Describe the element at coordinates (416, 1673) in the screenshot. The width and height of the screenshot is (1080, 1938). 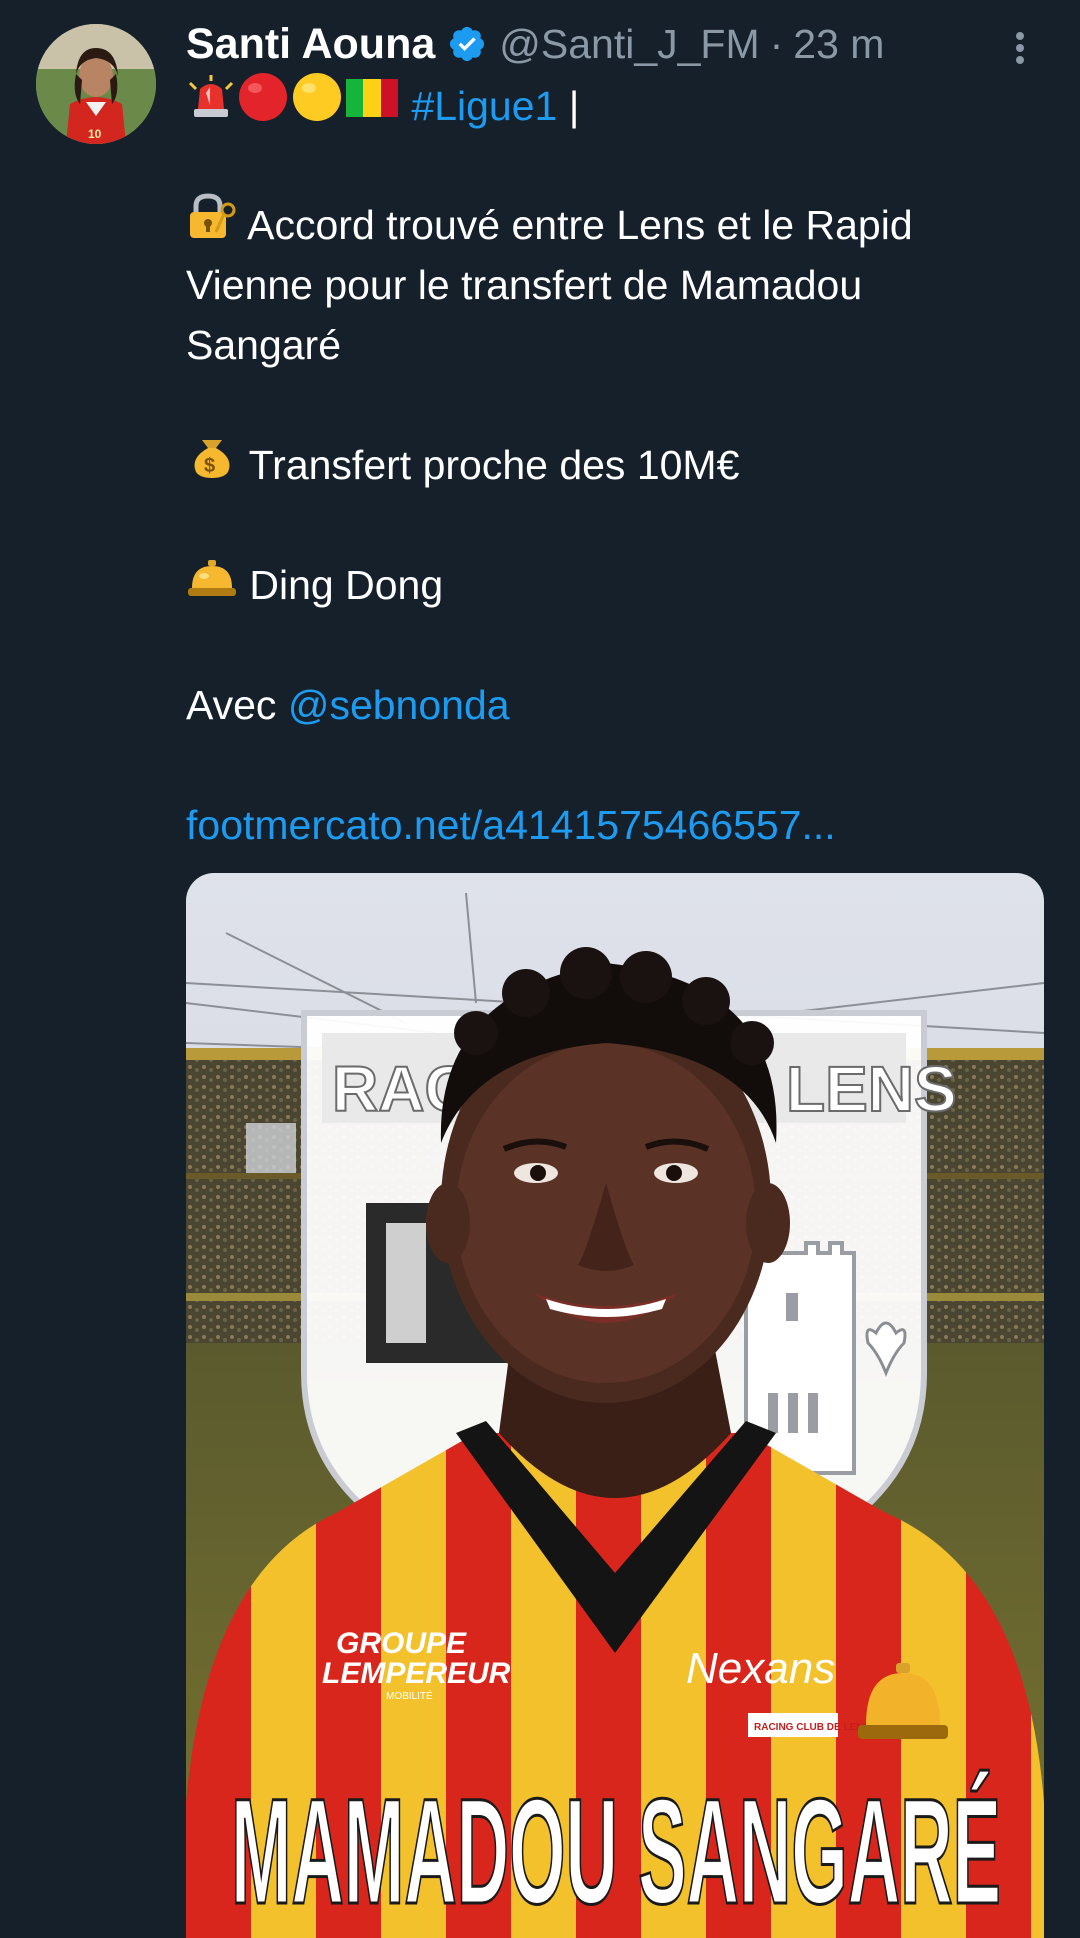
I see `sponsor-left-line2: LEMPEREUR` at that location.